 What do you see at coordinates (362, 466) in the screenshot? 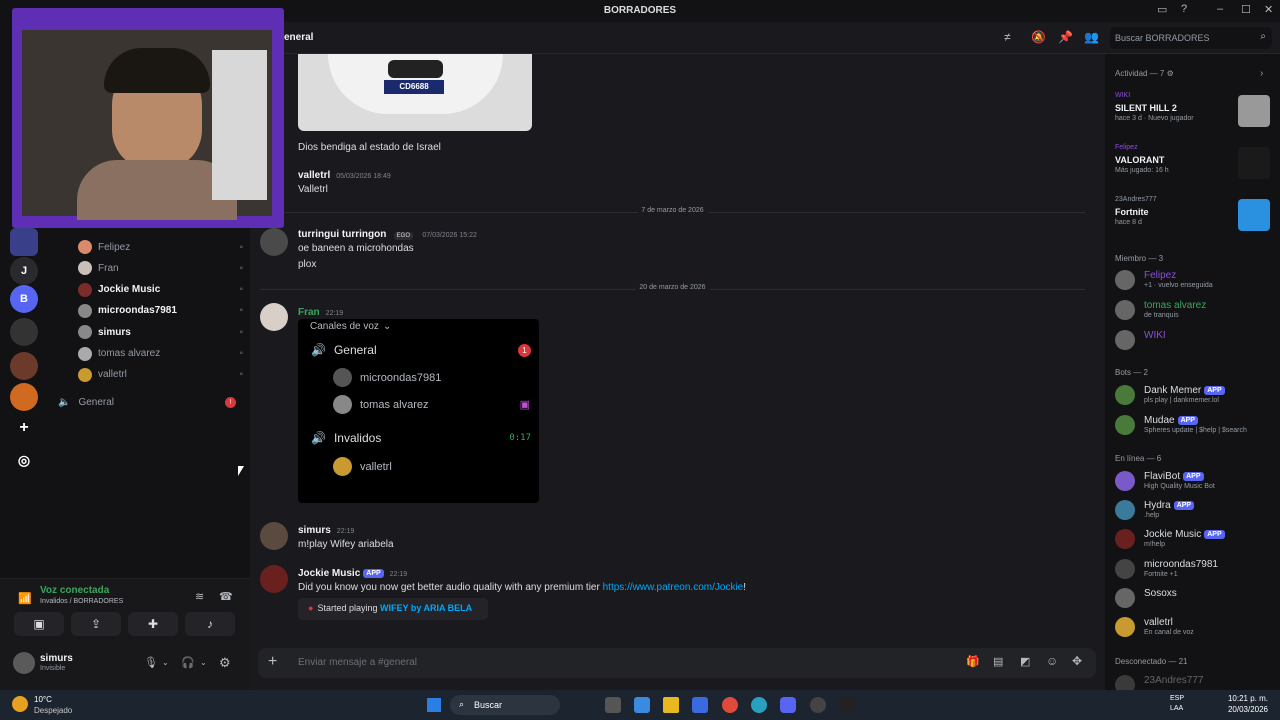
I see `embed-user: valletrl` at bounding box center [362, 466].